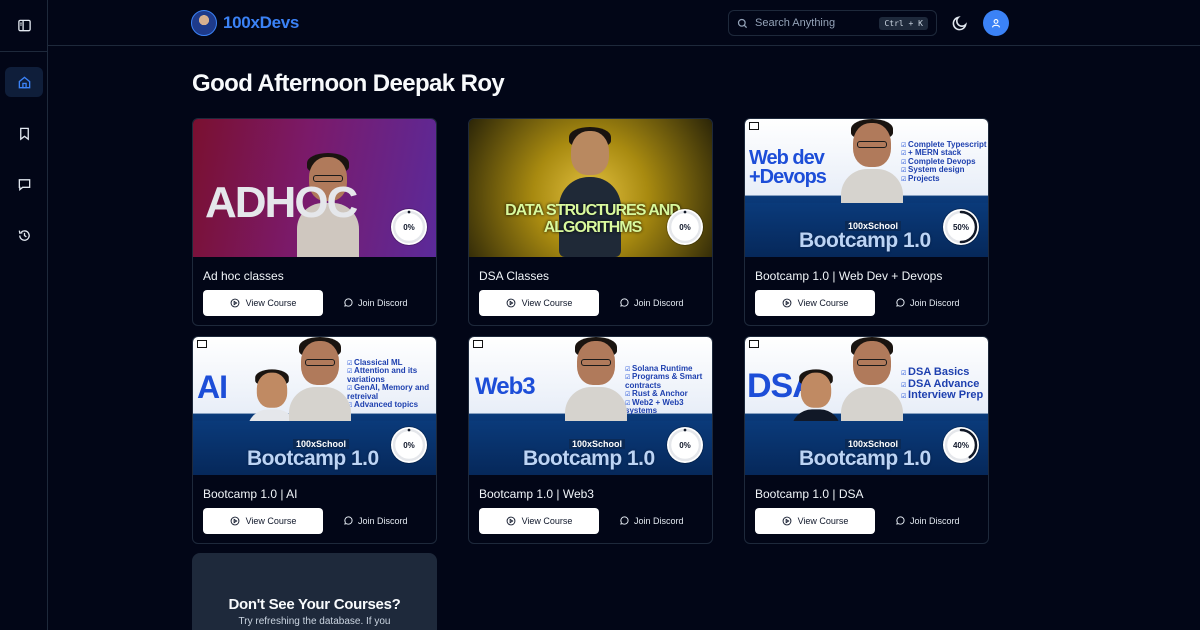  Describe the element at coordinates (390, 375) in the screenshot. I see `thumb-bullet: Attention and its variations` at that location.